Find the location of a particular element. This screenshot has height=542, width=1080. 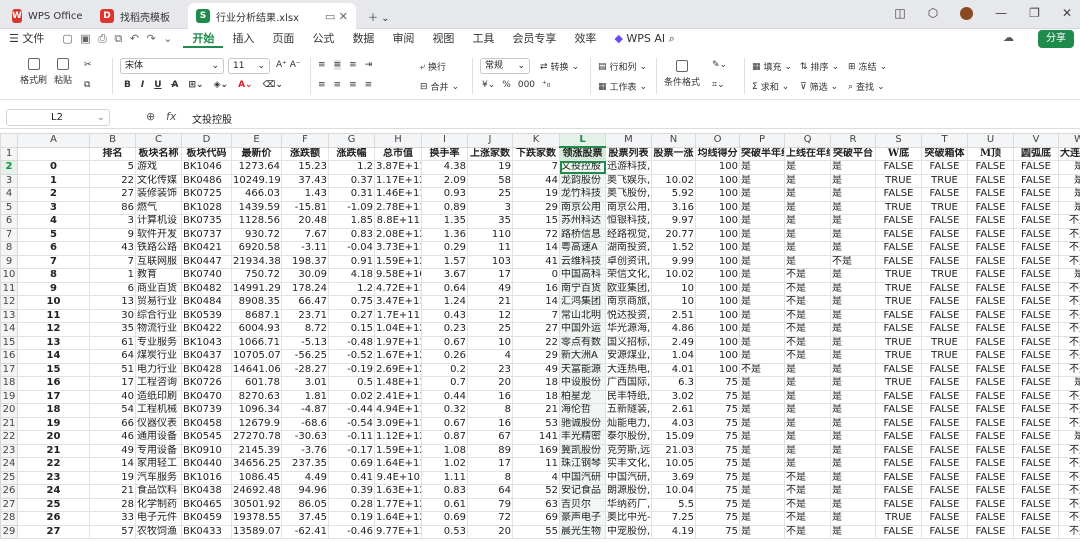

table-cell: 1.12E+12 is located at coordinates (398, 437).